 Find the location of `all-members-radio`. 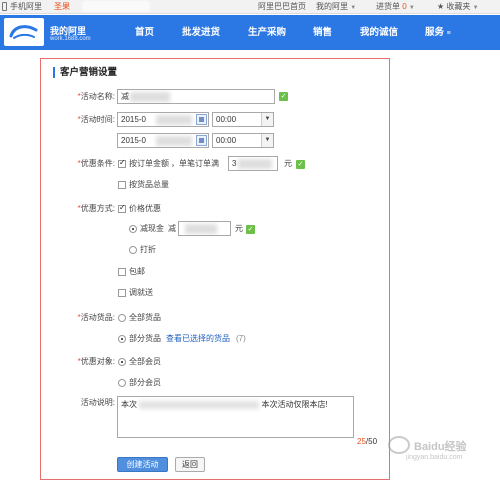

all-members-radio is located at coordinates (122, 362).